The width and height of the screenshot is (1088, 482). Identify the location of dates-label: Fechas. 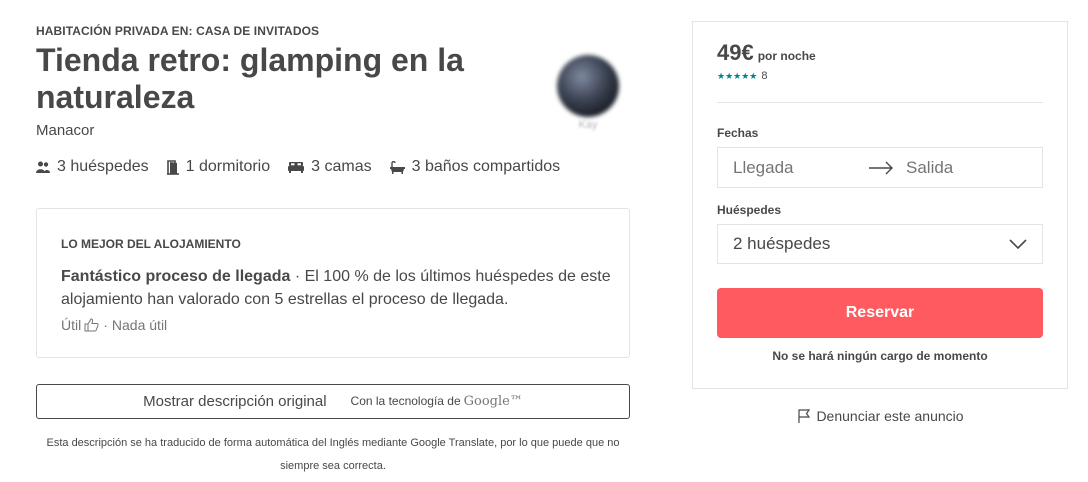
(738, 133).